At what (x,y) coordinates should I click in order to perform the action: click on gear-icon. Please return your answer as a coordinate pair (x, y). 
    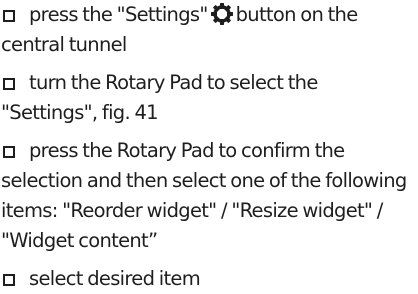
    Looking at the image, I should click on (222, 14).